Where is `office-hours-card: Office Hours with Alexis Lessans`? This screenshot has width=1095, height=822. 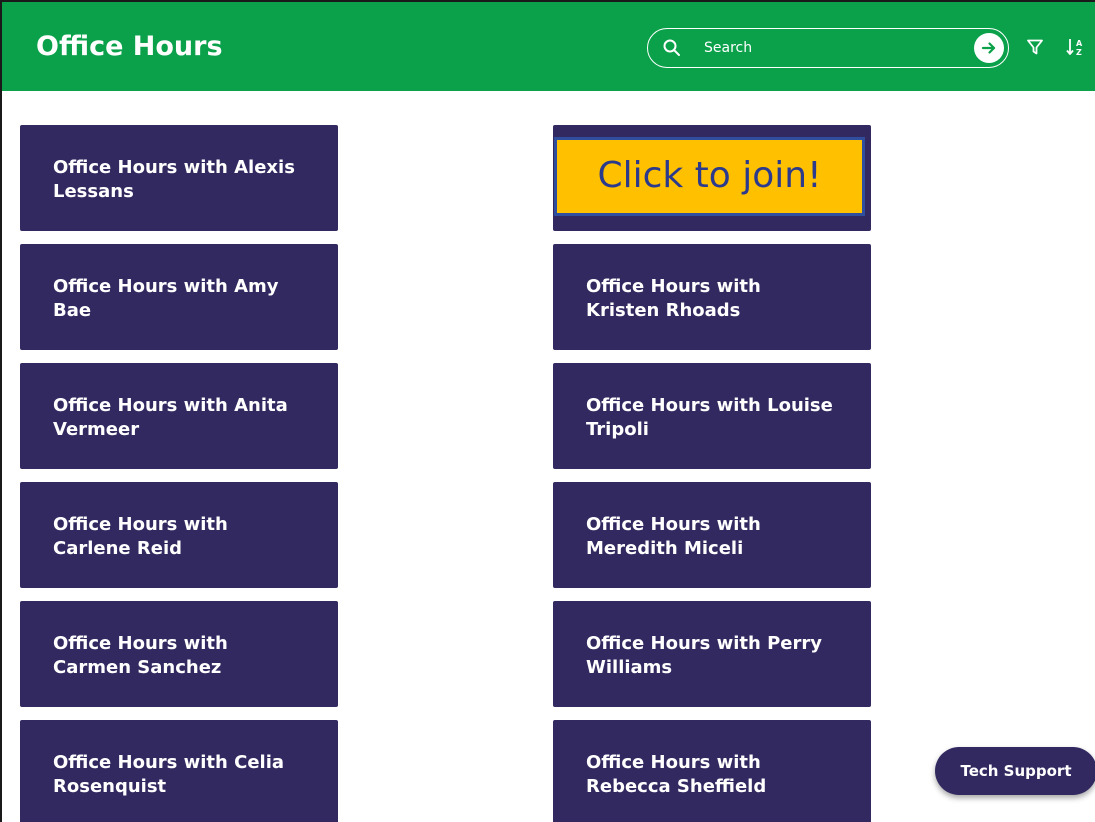 office-hours-card: Office Hours with Alexis Lessans is located at coordinates (179, 178).